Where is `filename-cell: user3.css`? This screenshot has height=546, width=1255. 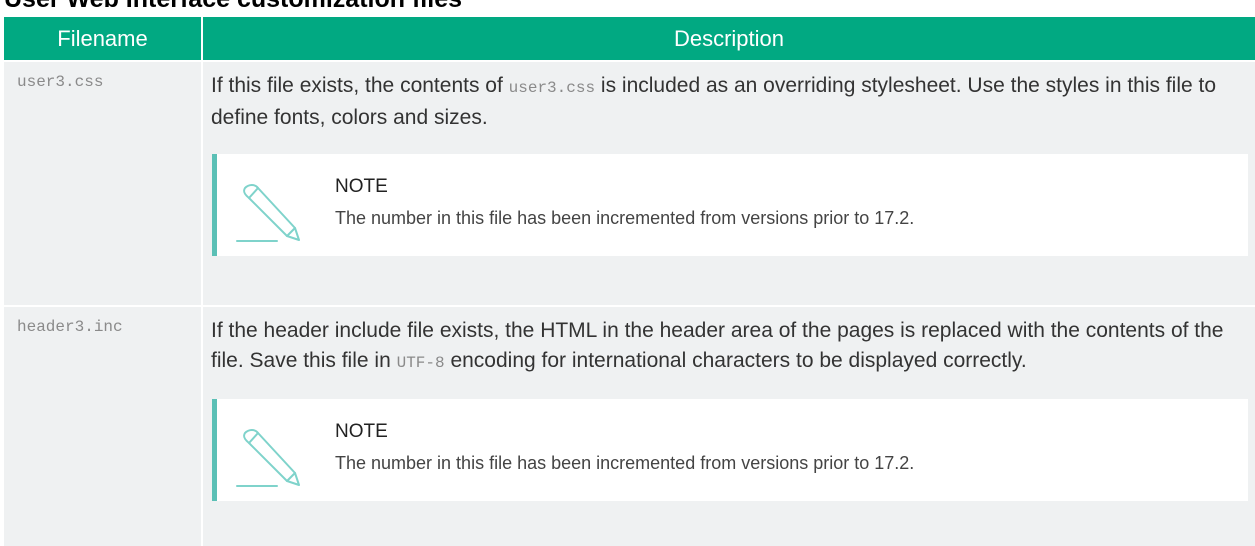
filename-cell: user3.css is located at coordinates (103, 183).